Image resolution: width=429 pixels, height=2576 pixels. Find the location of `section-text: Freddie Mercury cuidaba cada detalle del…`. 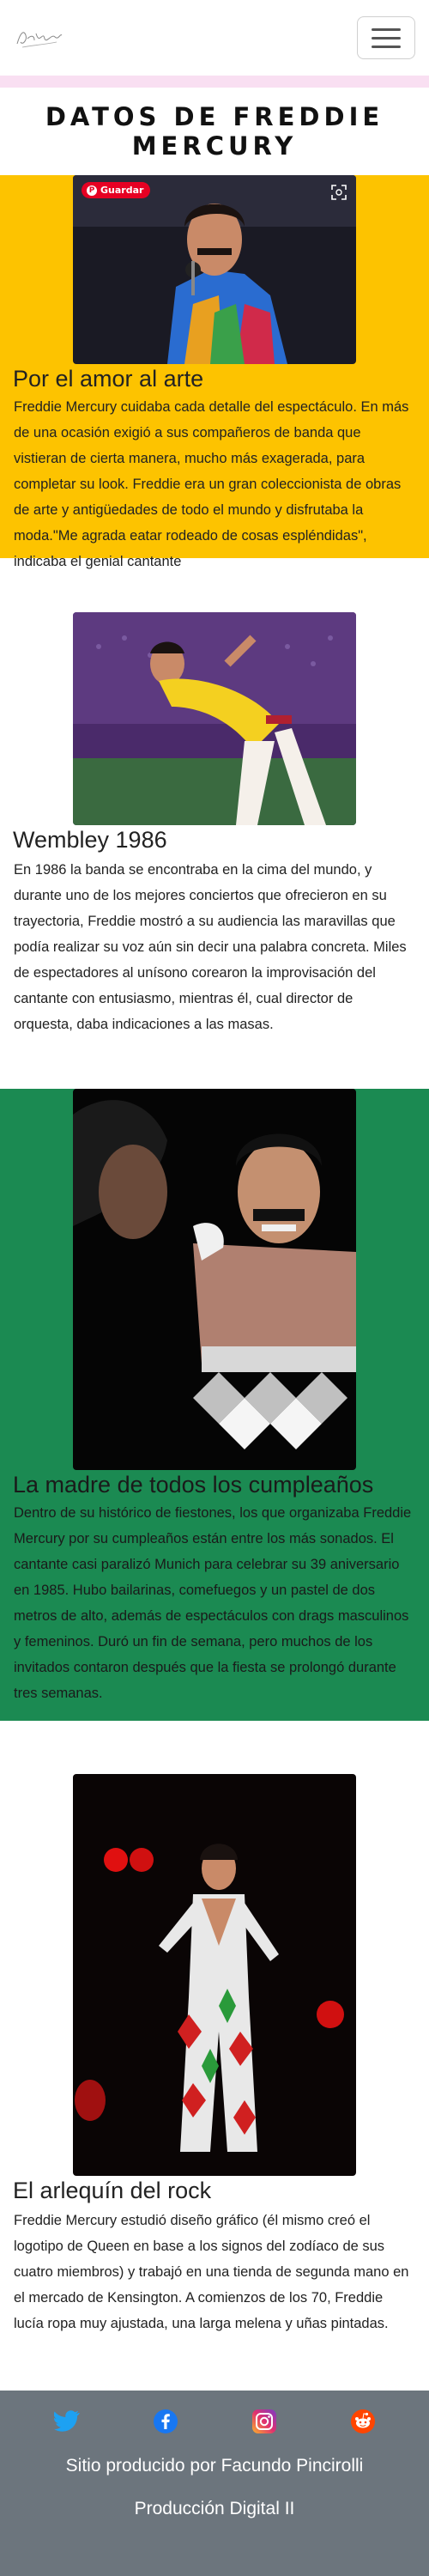

section-text: Freddie Mercury cuidaba cada detalle del… is located at coordinates (211, 484).